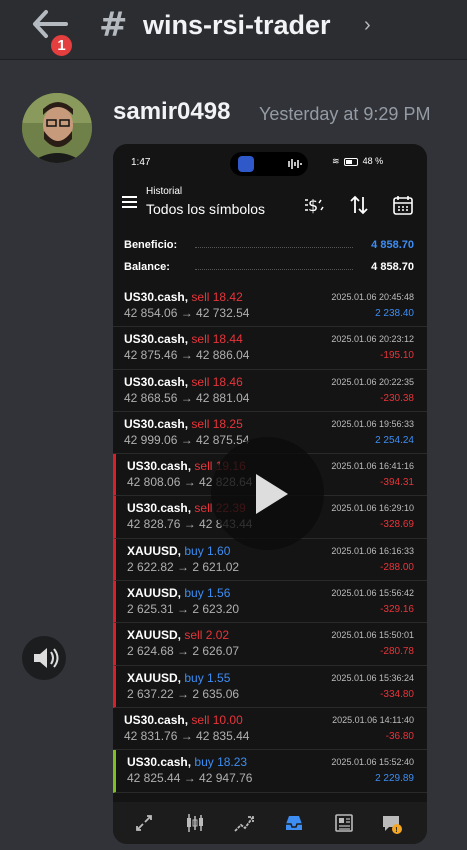 Image resolution: width=467 pixels, height=850 pixels. I want to click on trade-datetime: 2025.01.06 20:45:48, so click(372, 297).